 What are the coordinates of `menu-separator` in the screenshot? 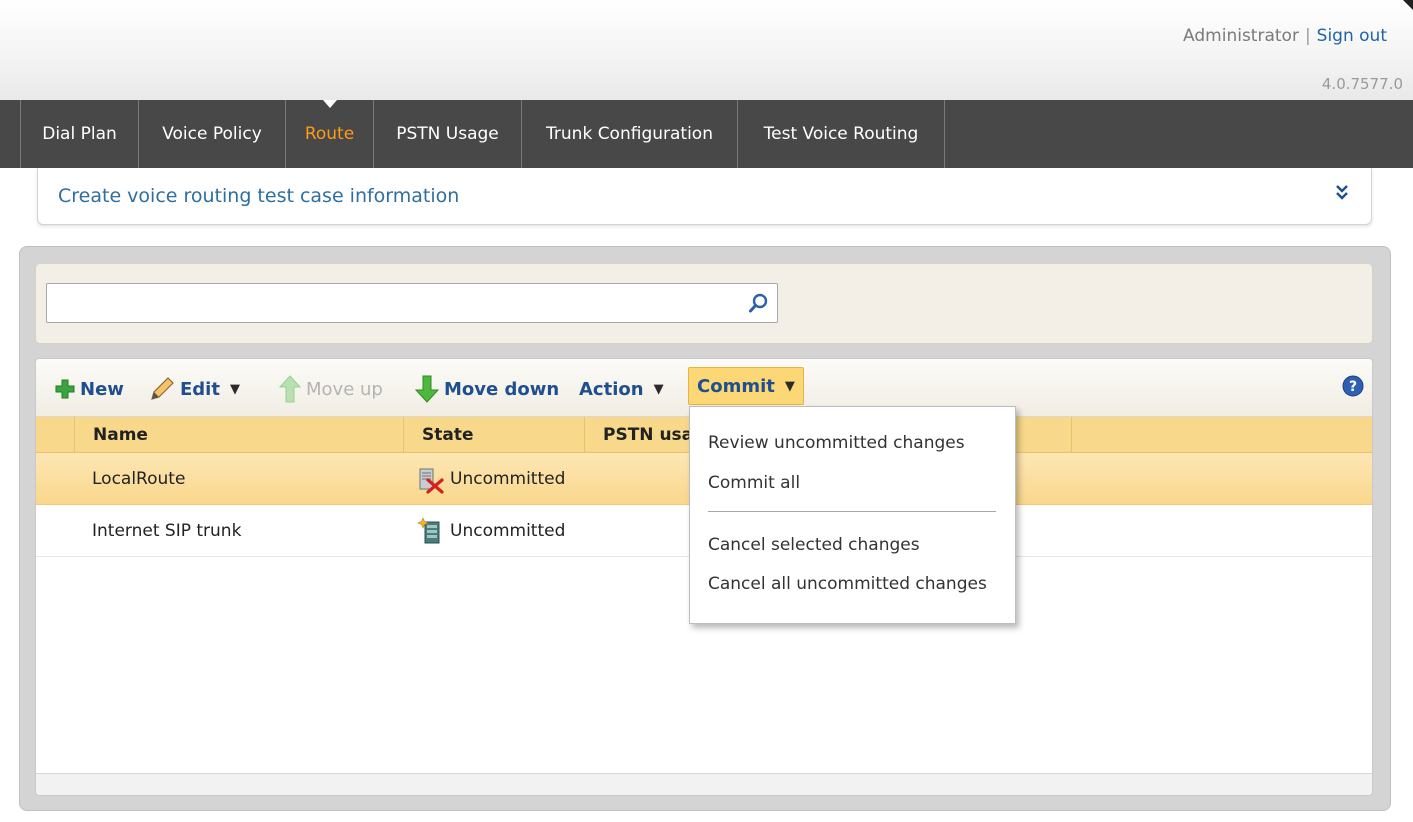 It's located at (852, 511).